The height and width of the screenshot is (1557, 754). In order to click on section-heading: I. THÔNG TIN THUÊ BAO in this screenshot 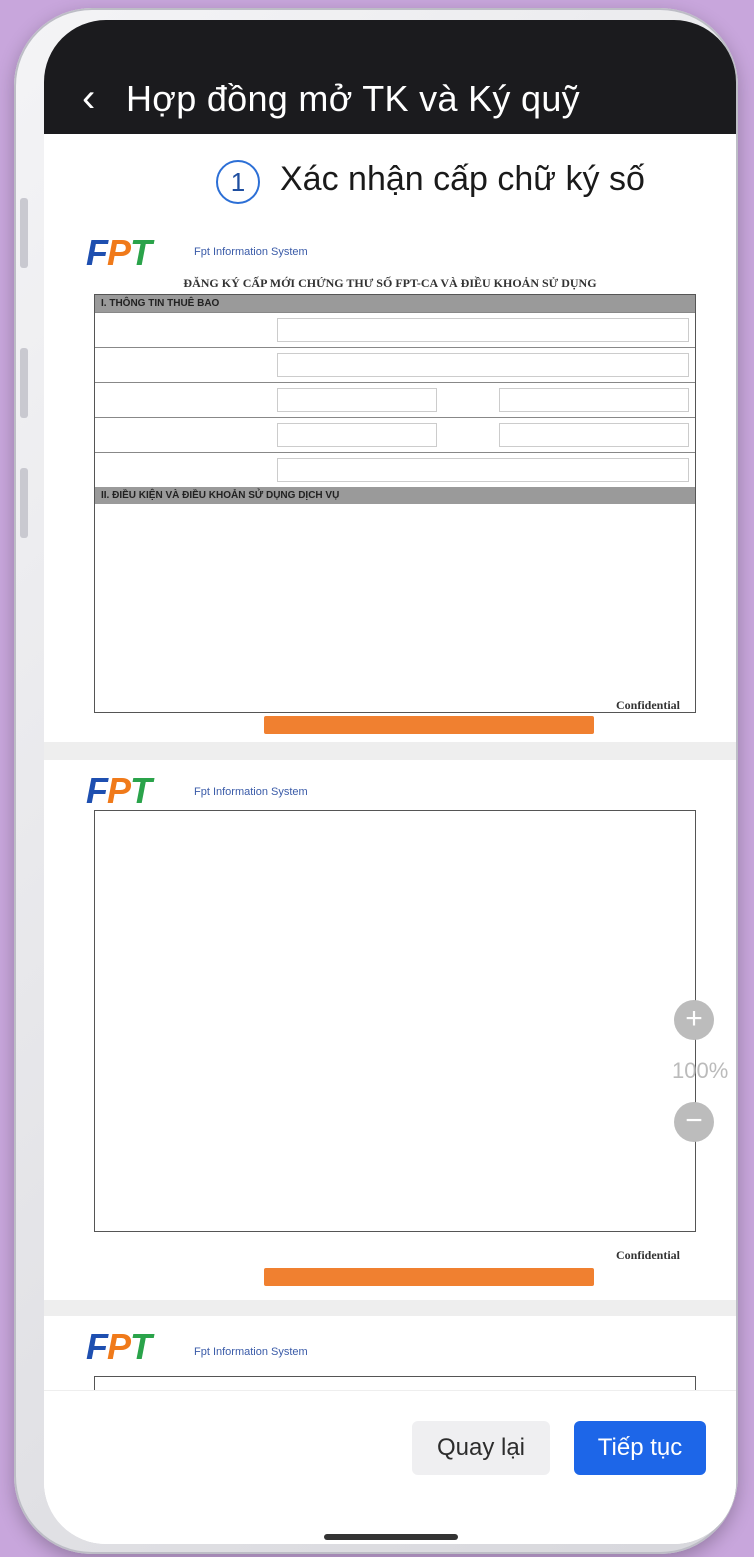, I will do `click(395, 303)`.